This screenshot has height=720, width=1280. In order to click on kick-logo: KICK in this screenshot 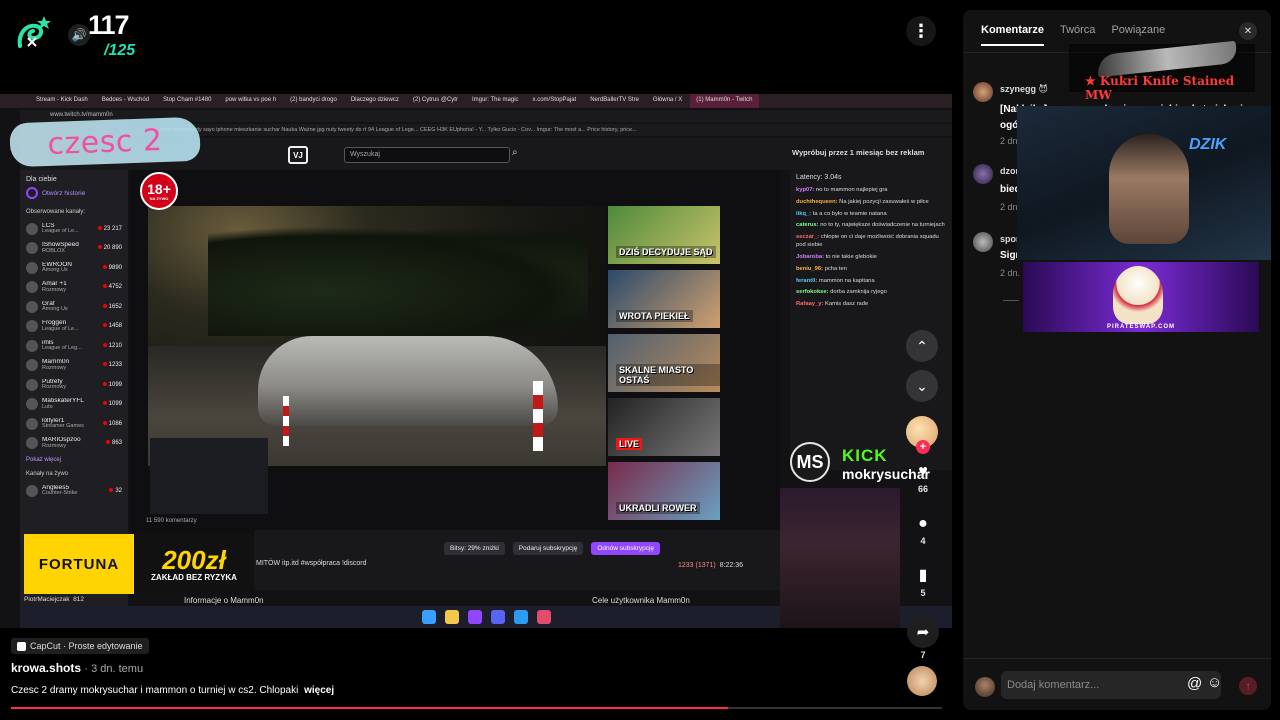, I will do `click(865, 455)`.